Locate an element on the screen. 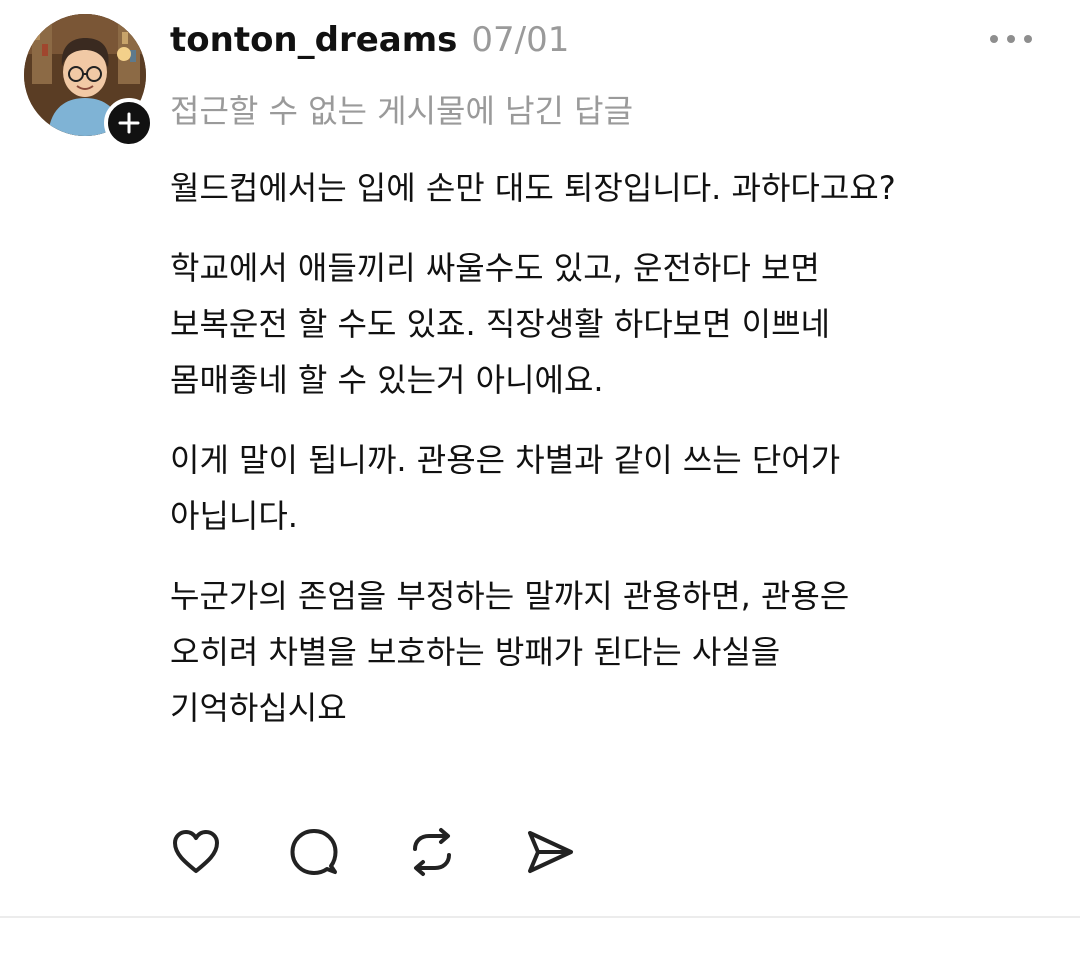 The width and height of the screenshot is (1080, 956). post-text-line: 기억하십시요 is located at coordinates (258, 708).